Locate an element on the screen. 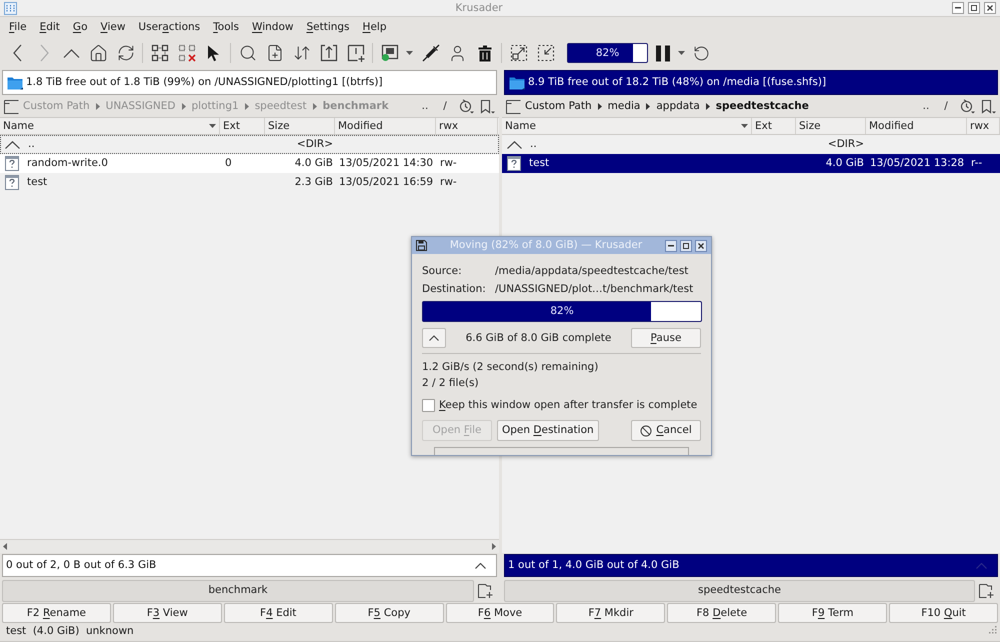  function-key-button: F2 Rename is located at coordinates (56, 613).